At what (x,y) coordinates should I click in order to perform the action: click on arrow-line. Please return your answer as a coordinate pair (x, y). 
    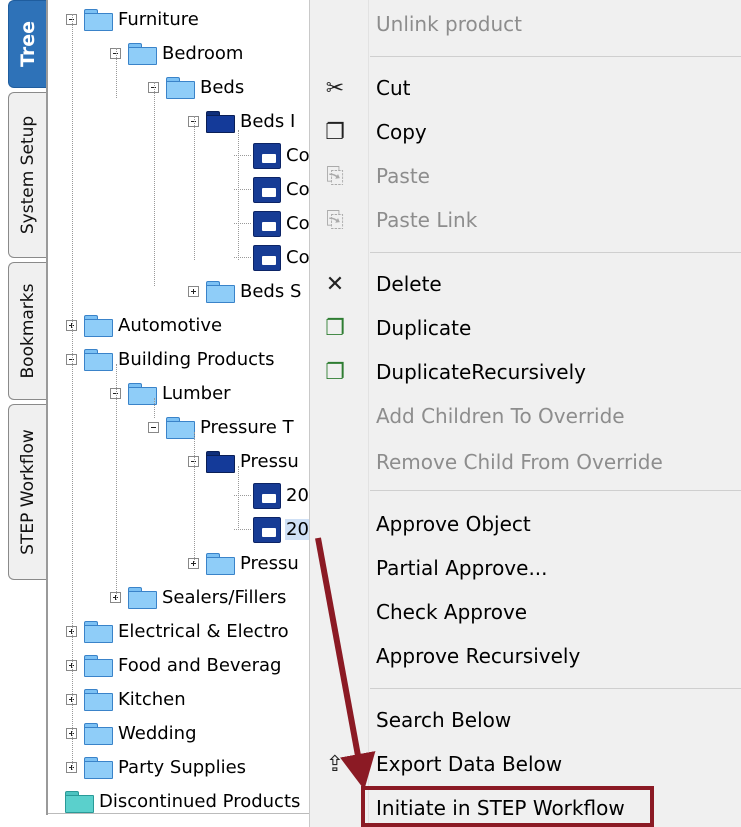
    Looking at the image, I should click on (345, 663).